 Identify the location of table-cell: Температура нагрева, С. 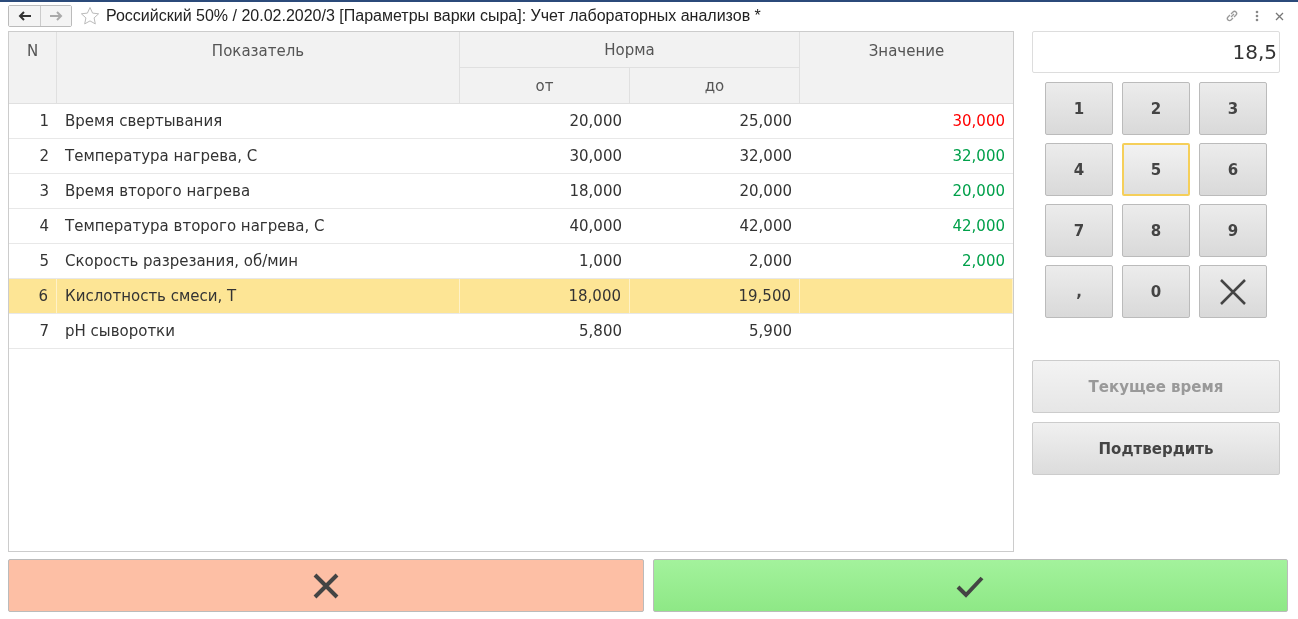
(258, 156).